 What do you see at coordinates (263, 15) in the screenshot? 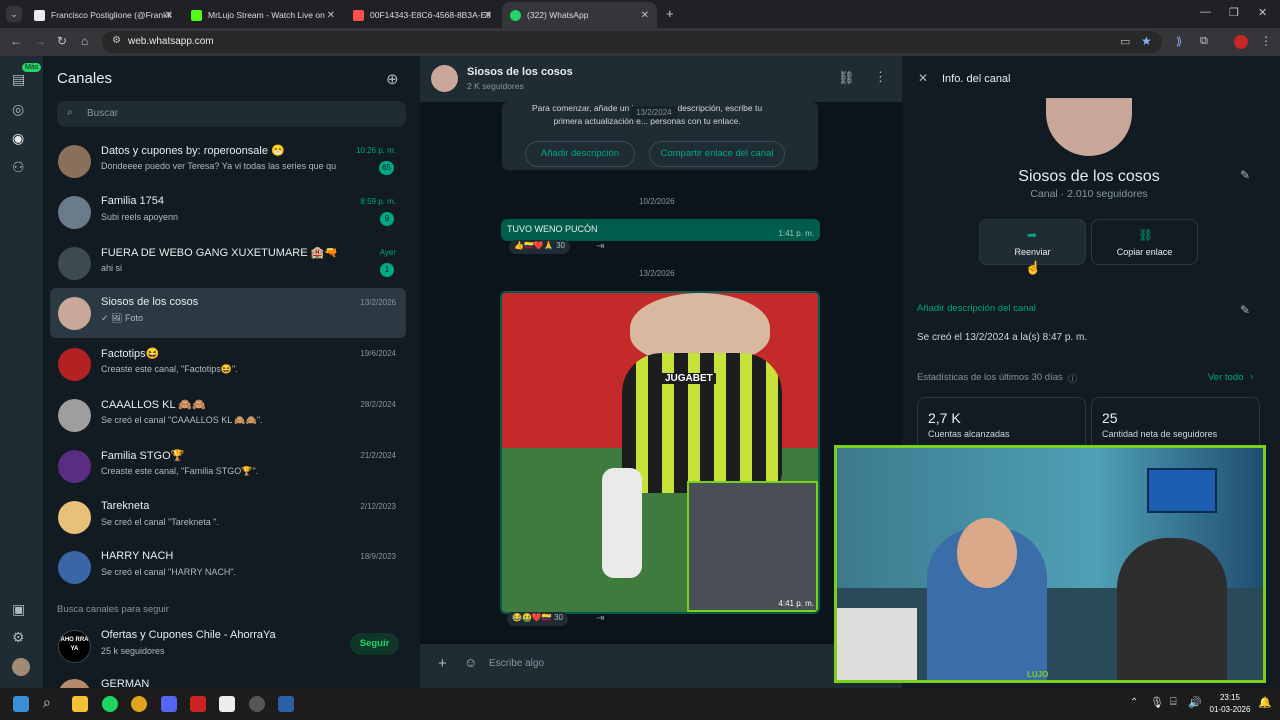
I see `tab-2: MrLujo Stream - Watch Live on ✕` at bounding box center [263, 15].